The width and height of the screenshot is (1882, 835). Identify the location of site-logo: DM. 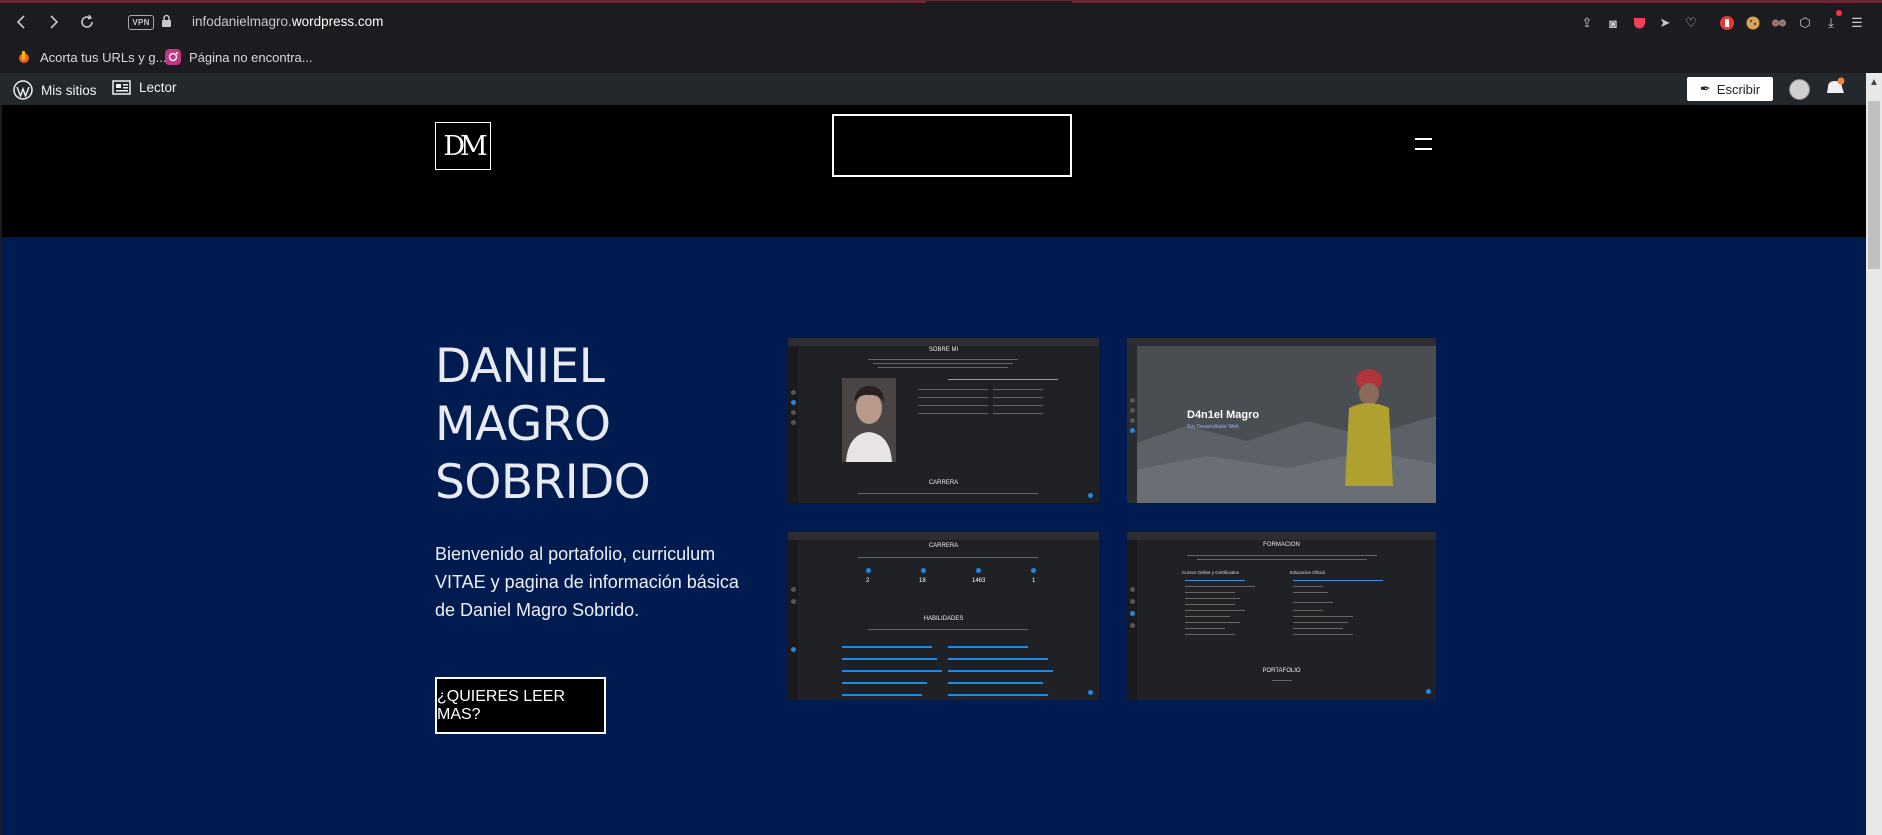
(463, 146).